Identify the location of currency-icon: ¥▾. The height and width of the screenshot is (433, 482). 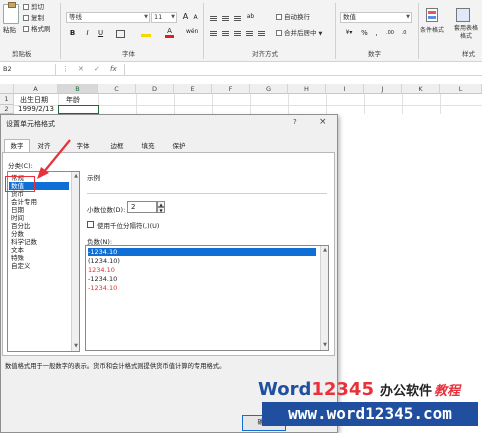
(349, 33).